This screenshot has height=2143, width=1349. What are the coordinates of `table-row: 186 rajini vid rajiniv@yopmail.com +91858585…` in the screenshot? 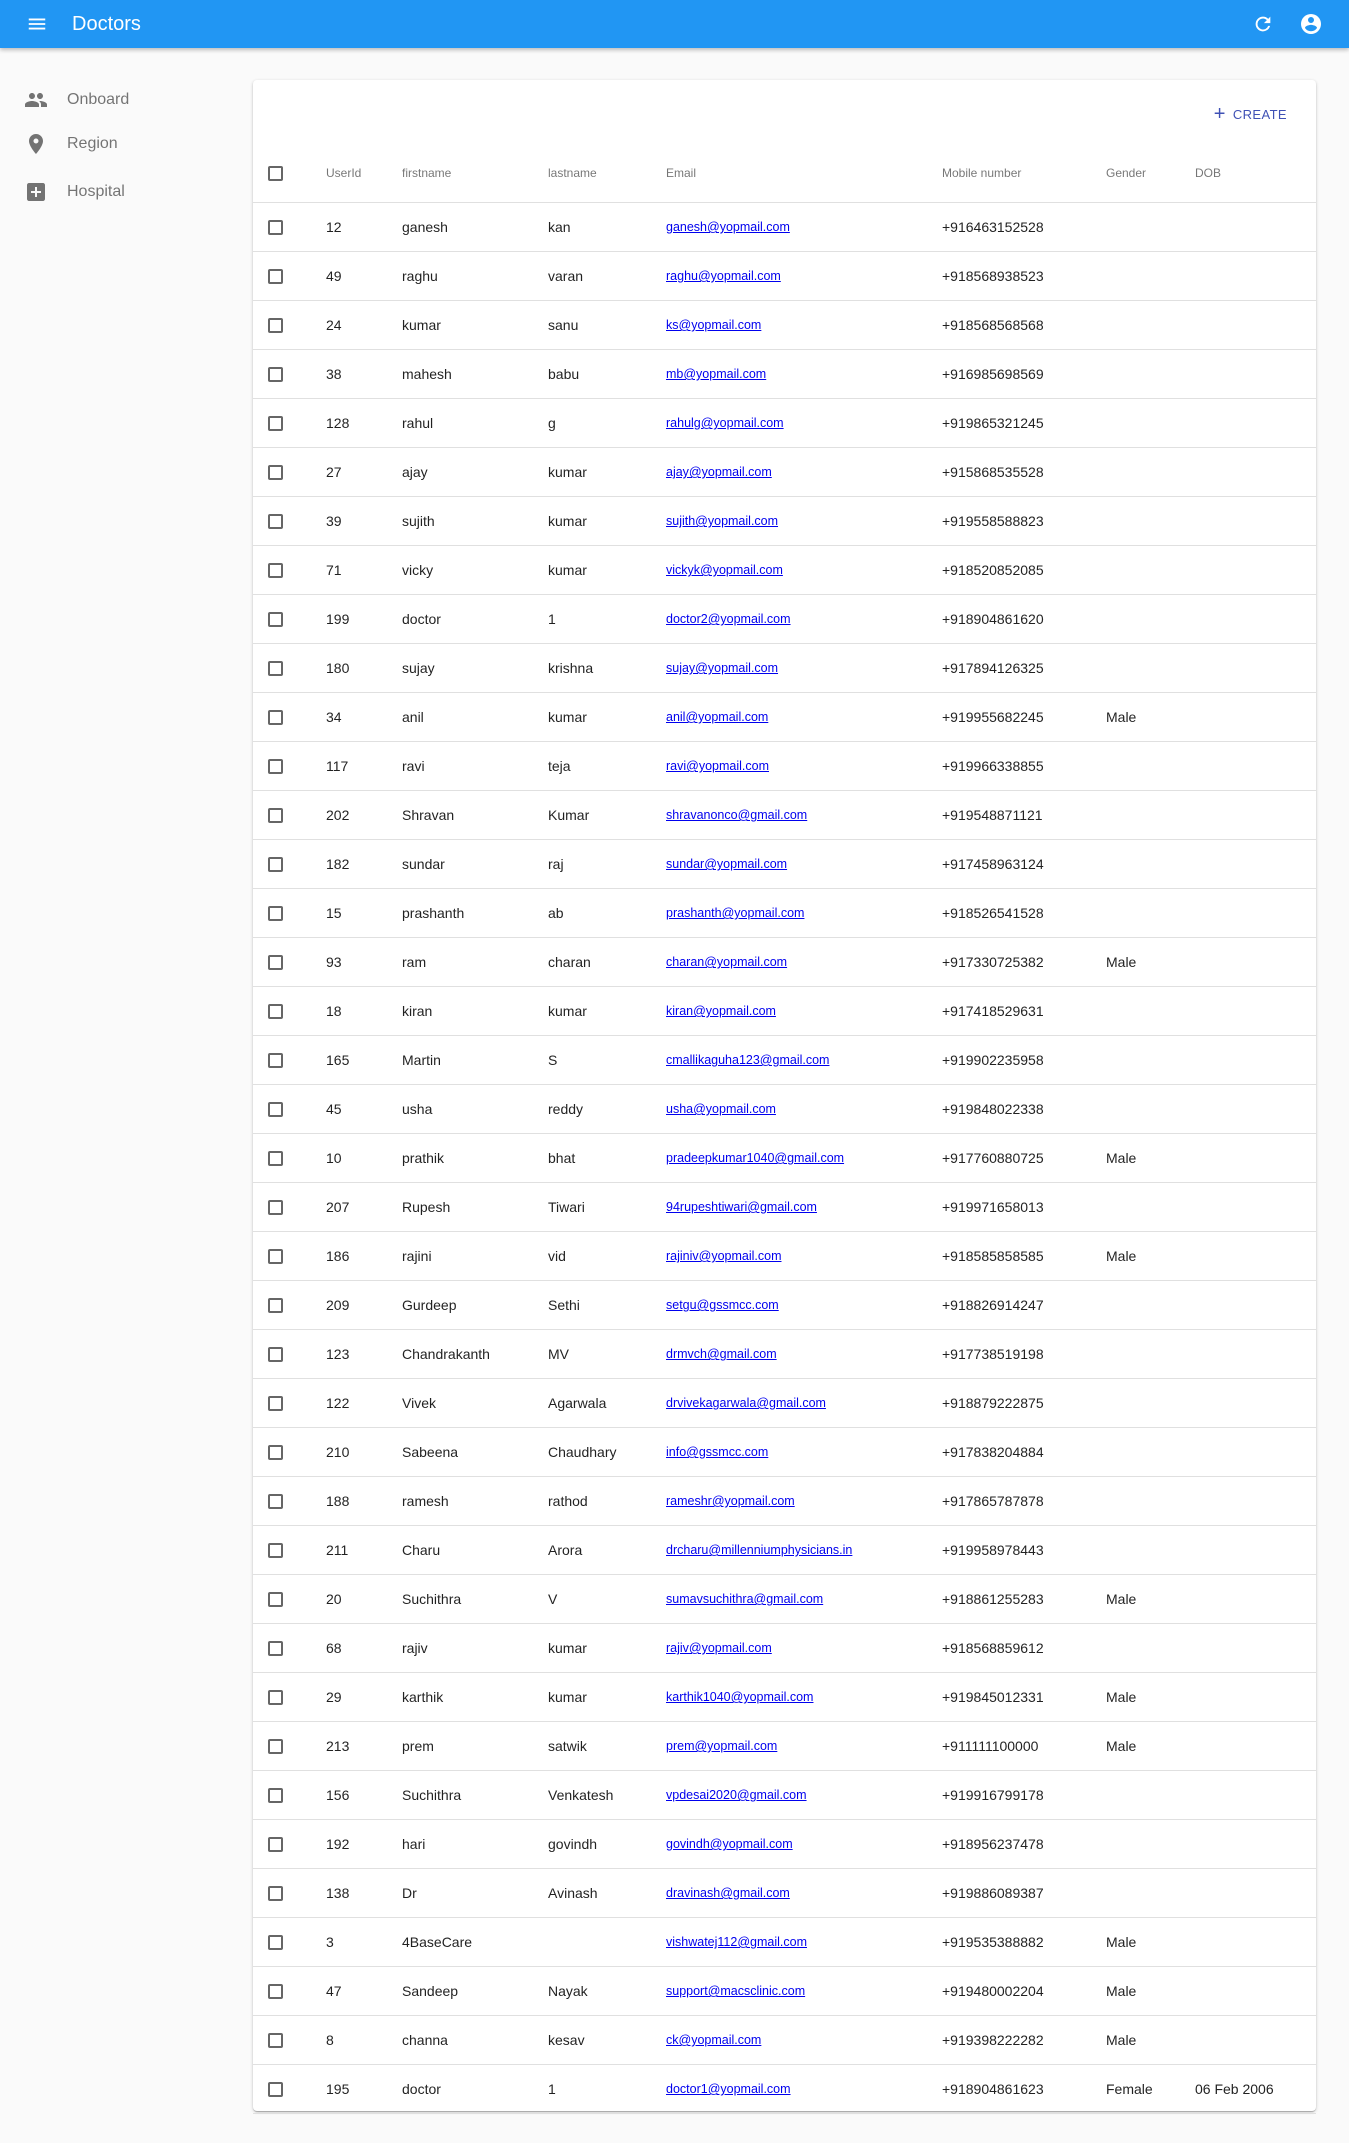 It's located at (784, 1256).